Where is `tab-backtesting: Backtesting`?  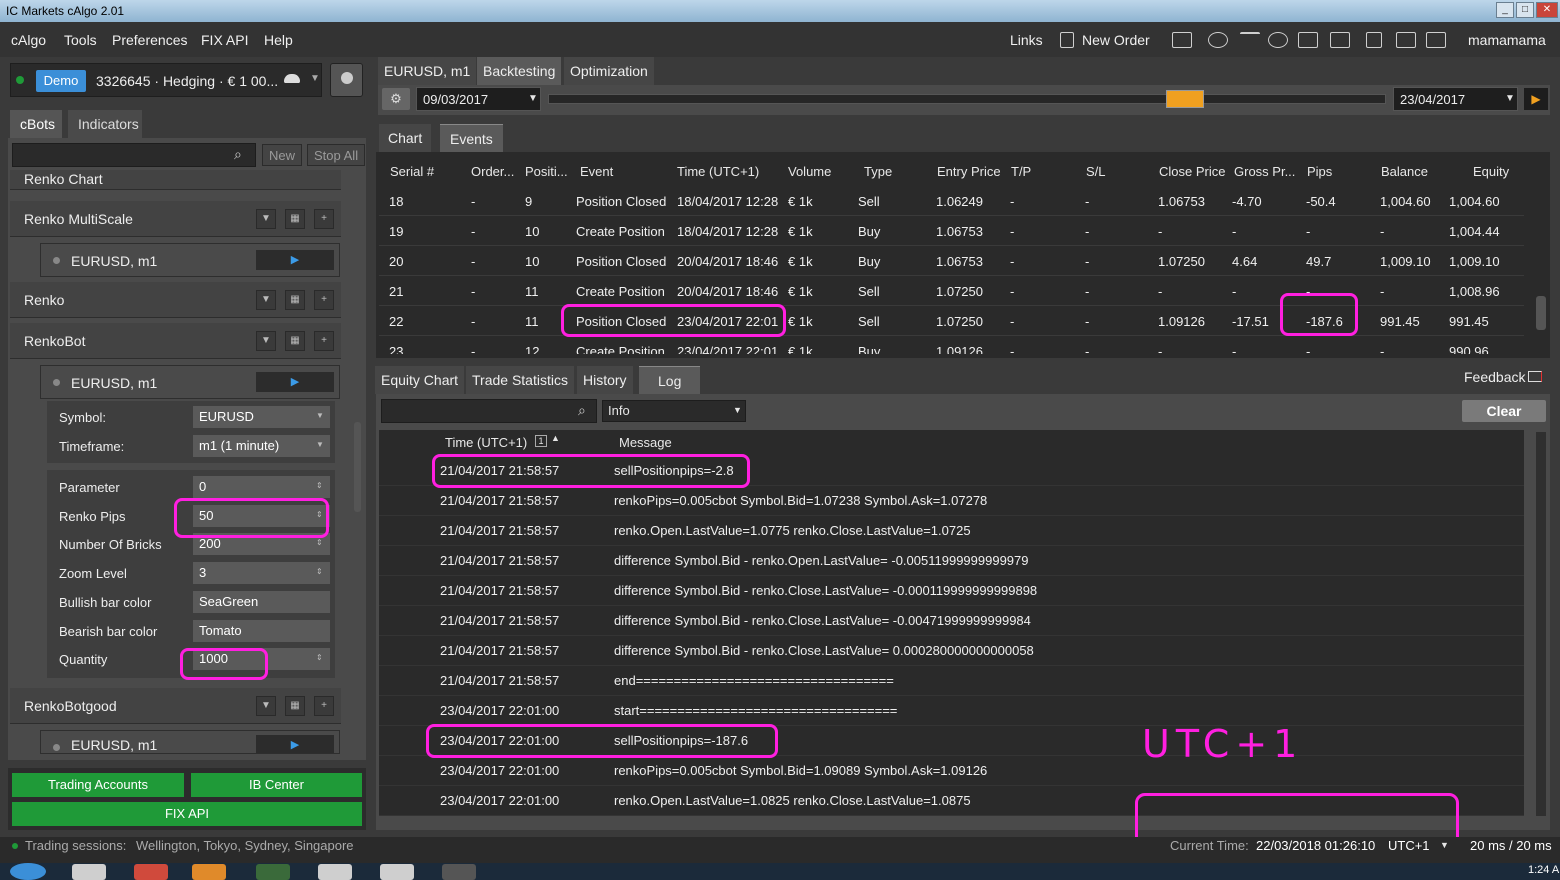 tab-backtesting: Backtesting is located at coordinates (519, 71).